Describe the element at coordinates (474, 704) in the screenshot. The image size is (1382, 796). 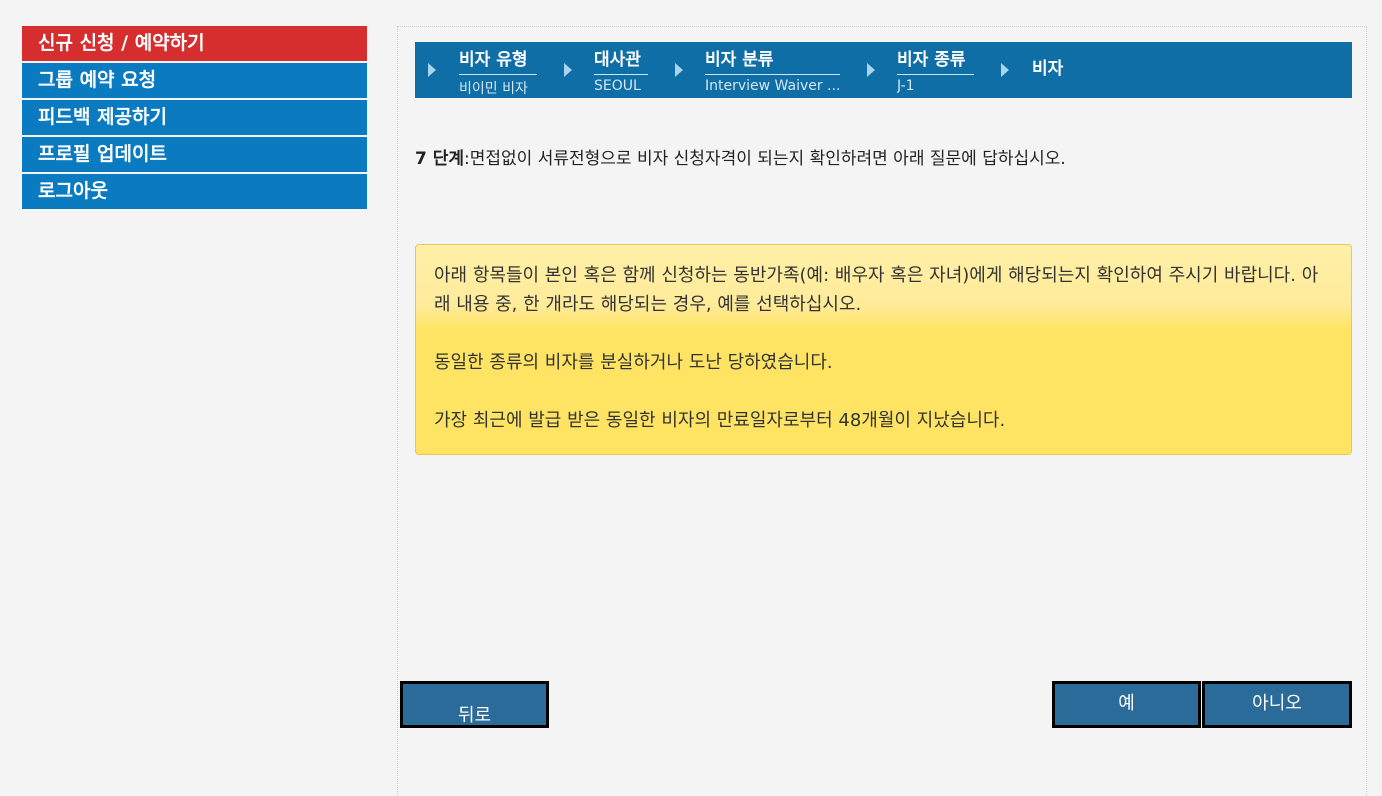
I see `back-button: 뒤로` at that location.